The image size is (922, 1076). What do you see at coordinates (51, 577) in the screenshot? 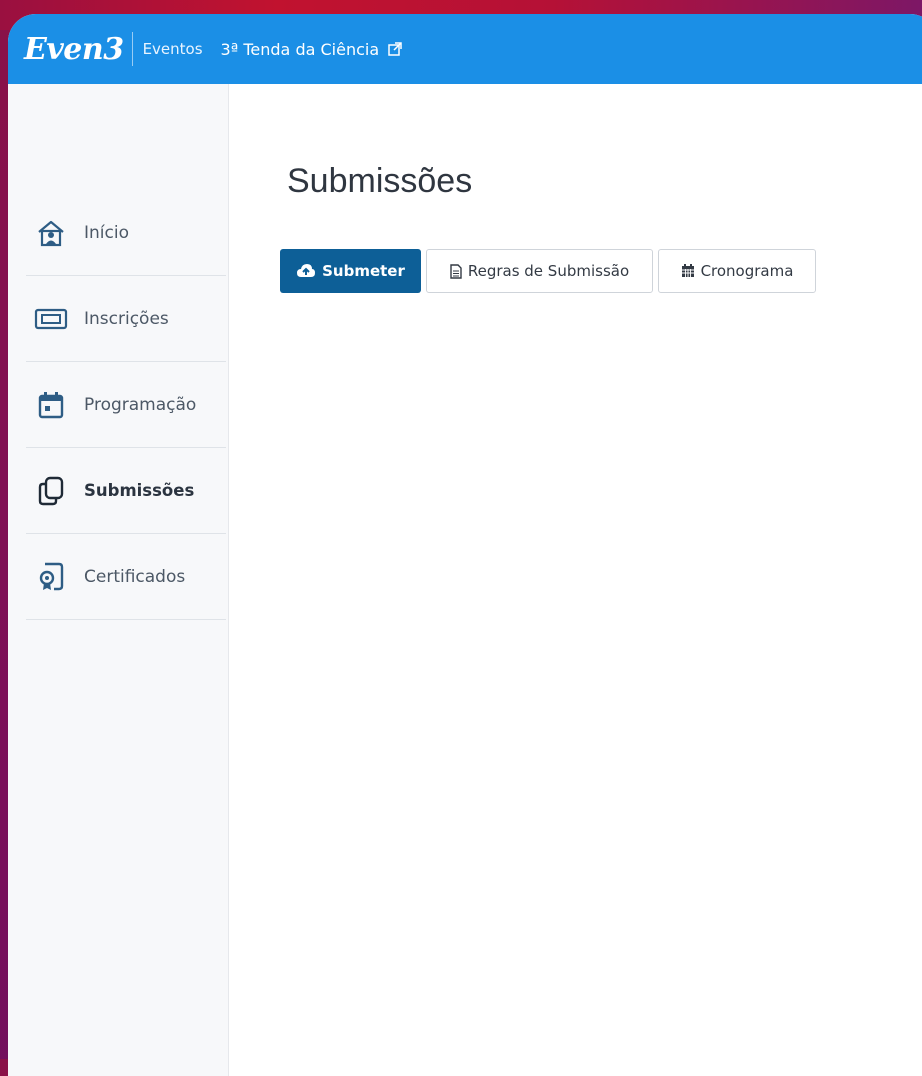
I see `certificate-icon` at bounding box center [51, 577].